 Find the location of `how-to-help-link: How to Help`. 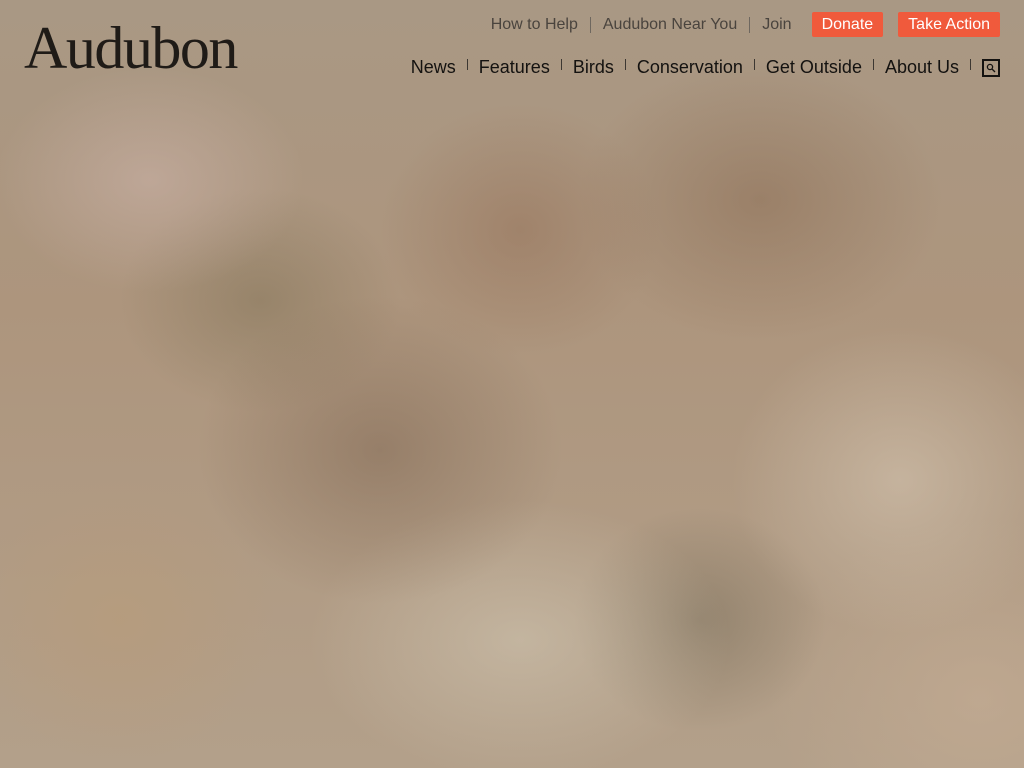

how-to-help-link: How to Help is located at coordinates (534, 24).